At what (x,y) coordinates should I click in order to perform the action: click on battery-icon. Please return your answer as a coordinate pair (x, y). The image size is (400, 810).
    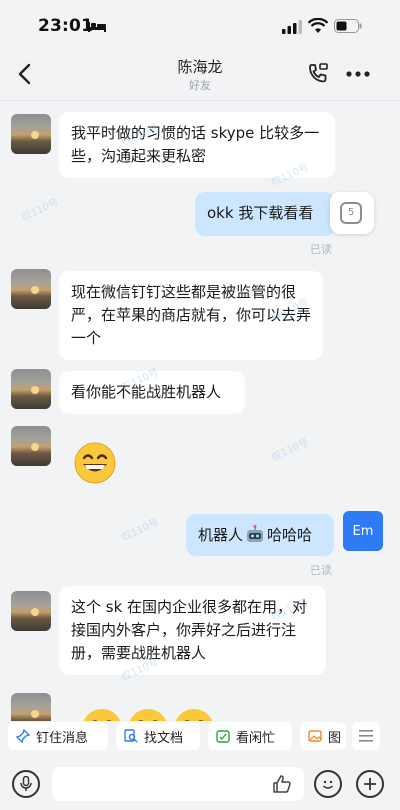
    Looking at the image, I should click on (348, 26).